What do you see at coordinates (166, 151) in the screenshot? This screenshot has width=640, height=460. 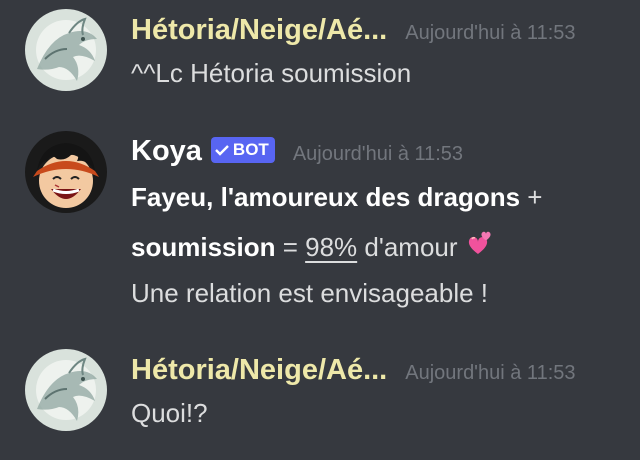 I see `username: Koya` at bounding box center [166, 151].